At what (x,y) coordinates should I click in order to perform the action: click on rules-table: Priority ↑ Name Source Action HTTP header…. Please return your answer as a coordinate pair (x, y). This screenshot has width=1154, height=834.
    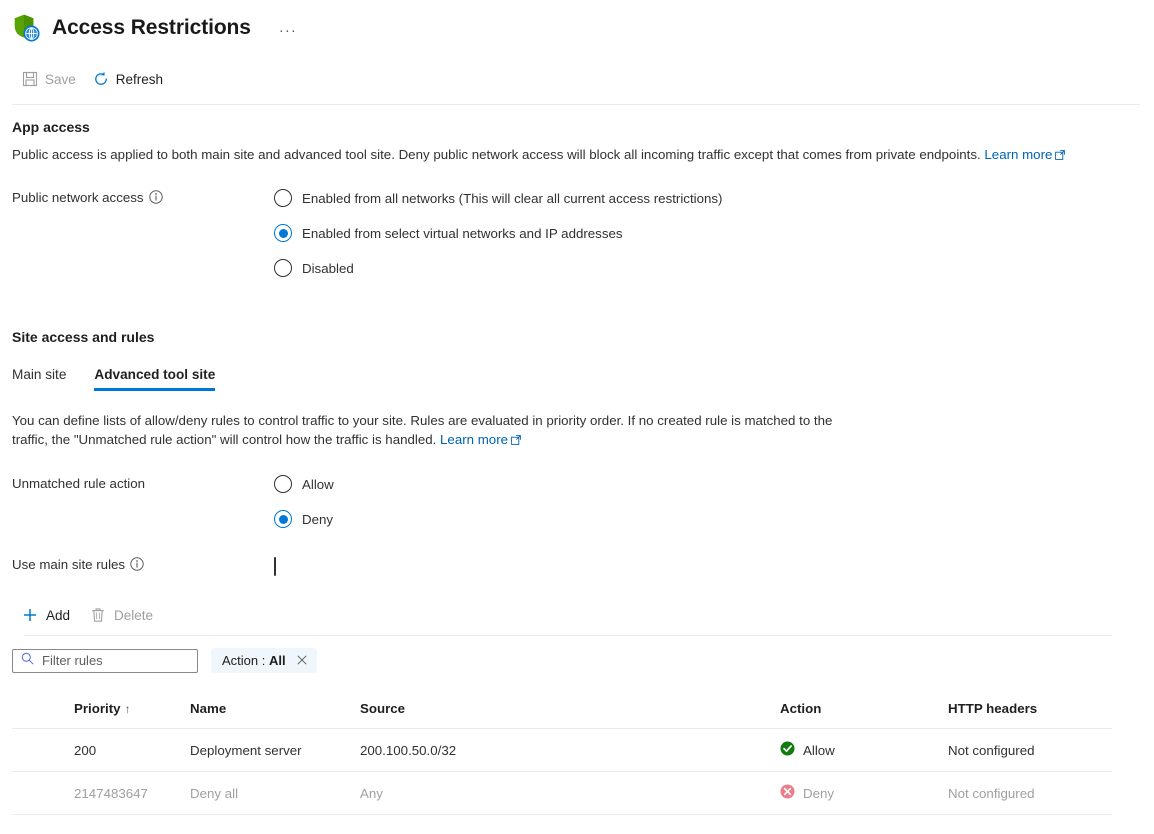
    Looking at the image, I should click on (562, 754).